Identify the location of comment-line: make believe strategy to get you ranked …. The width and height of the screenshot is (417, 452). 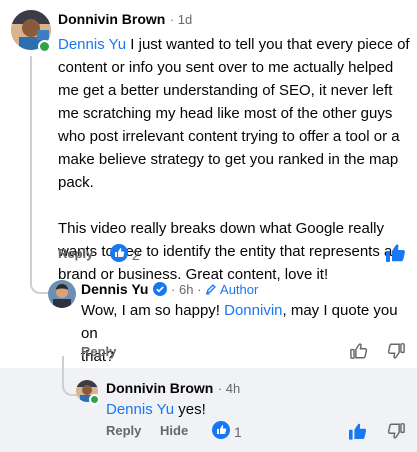
(228, 159).